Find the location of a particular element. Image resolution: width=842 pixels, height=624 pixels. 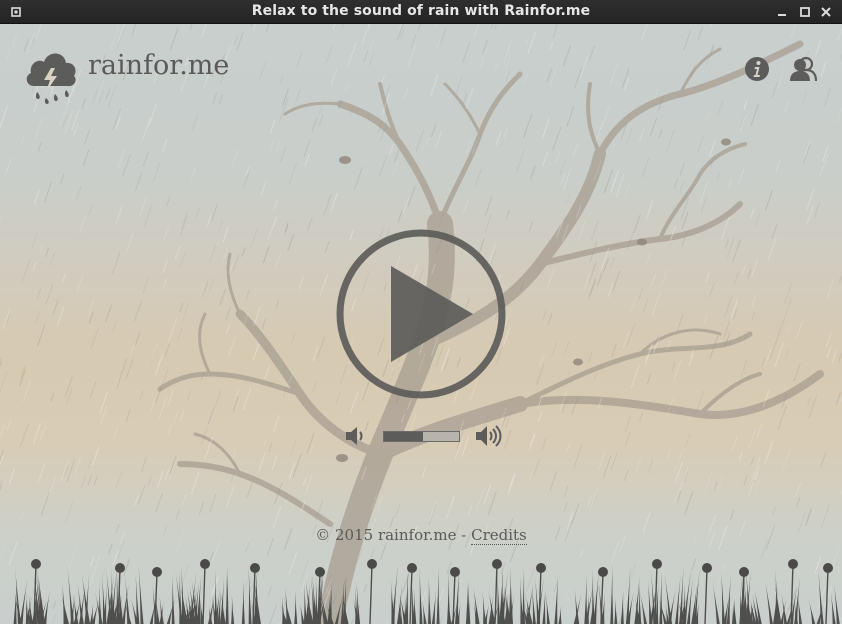

volume-down-icon is located at coordinates (356, 436).